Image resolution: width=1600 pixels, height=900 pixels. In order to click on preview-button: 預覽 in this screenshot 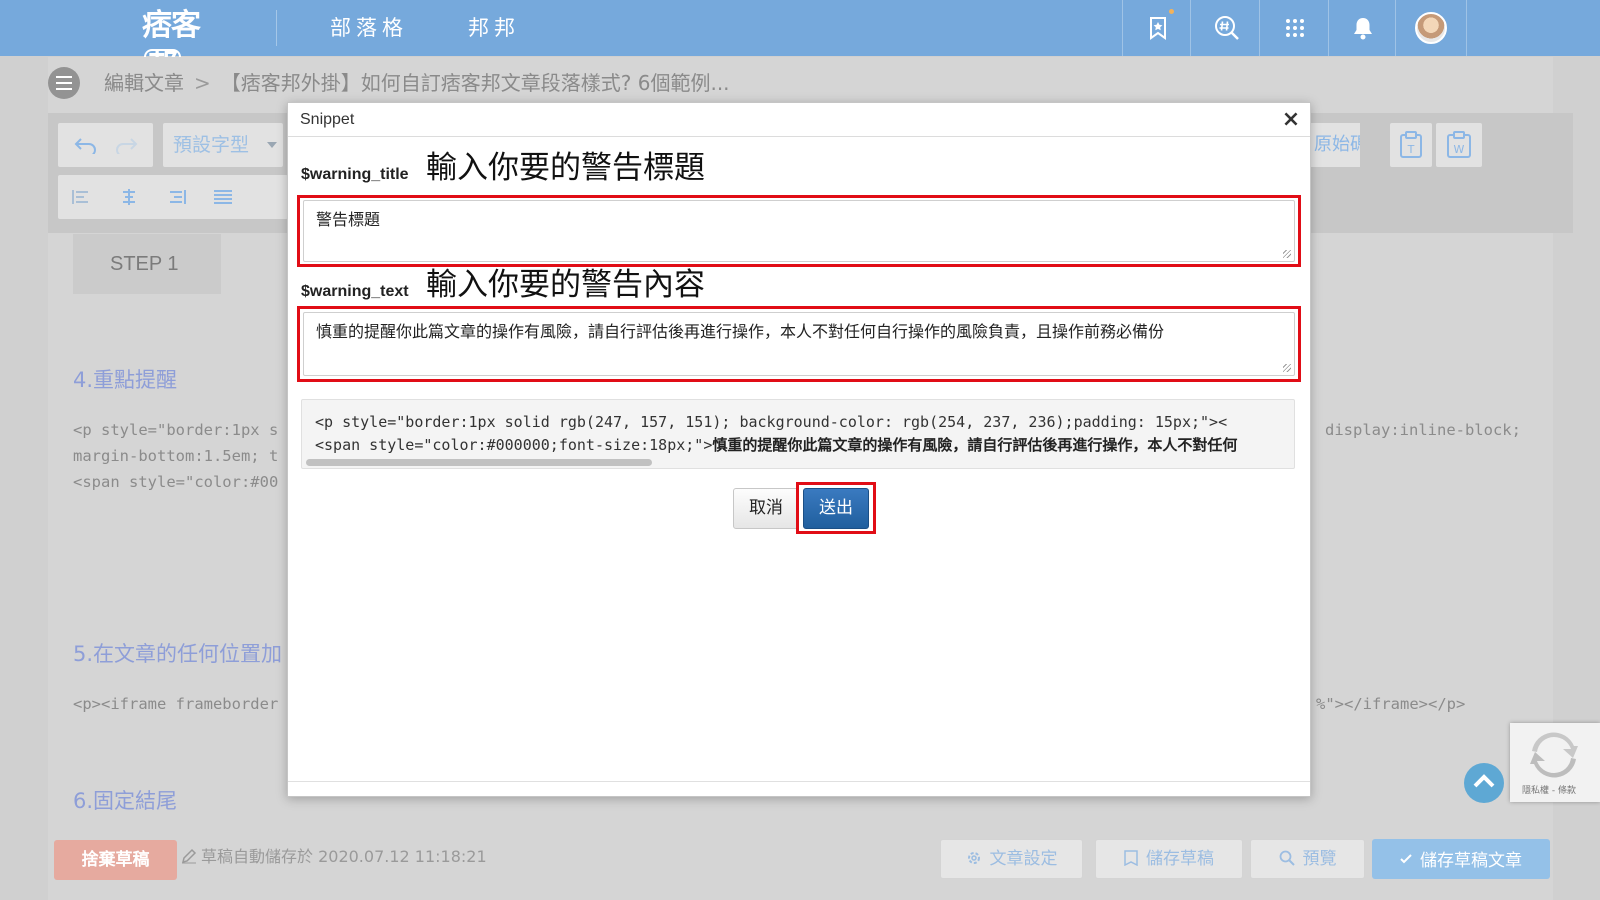, I will do `click(1307, 859)`.